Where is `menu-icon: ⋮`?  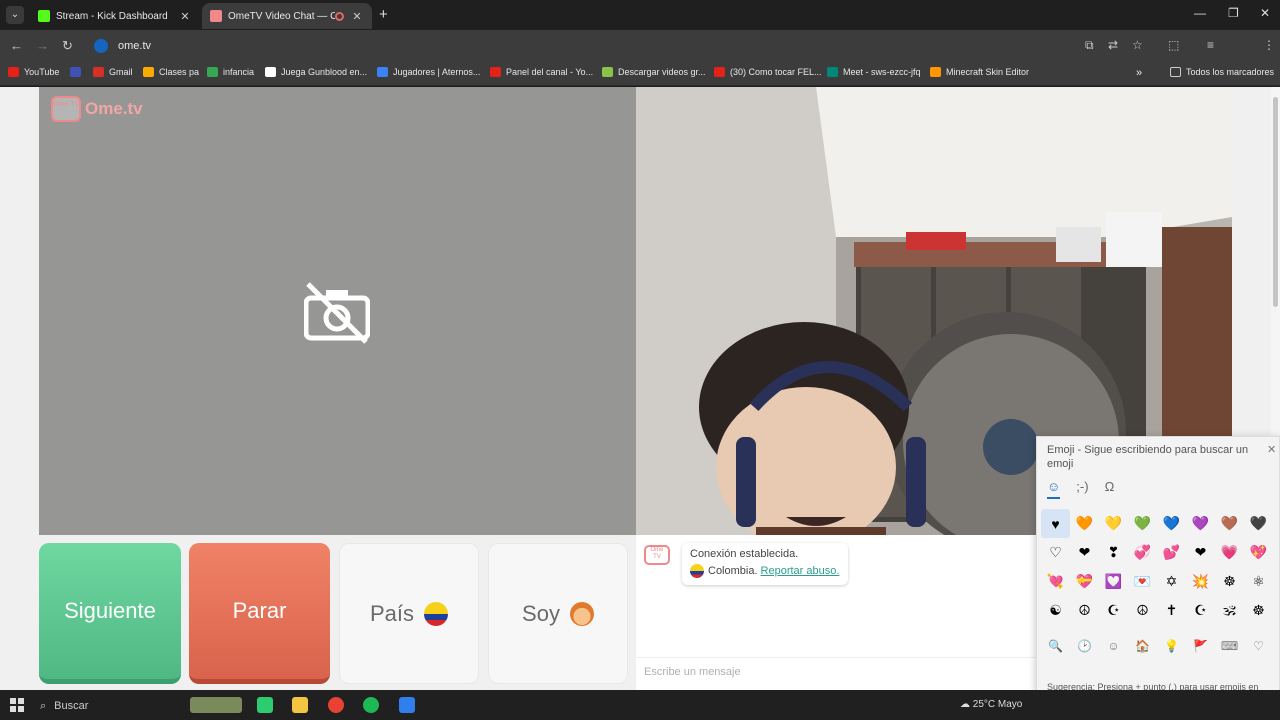 menu-icon: ⋮ is located at coordinates (1269, 45).